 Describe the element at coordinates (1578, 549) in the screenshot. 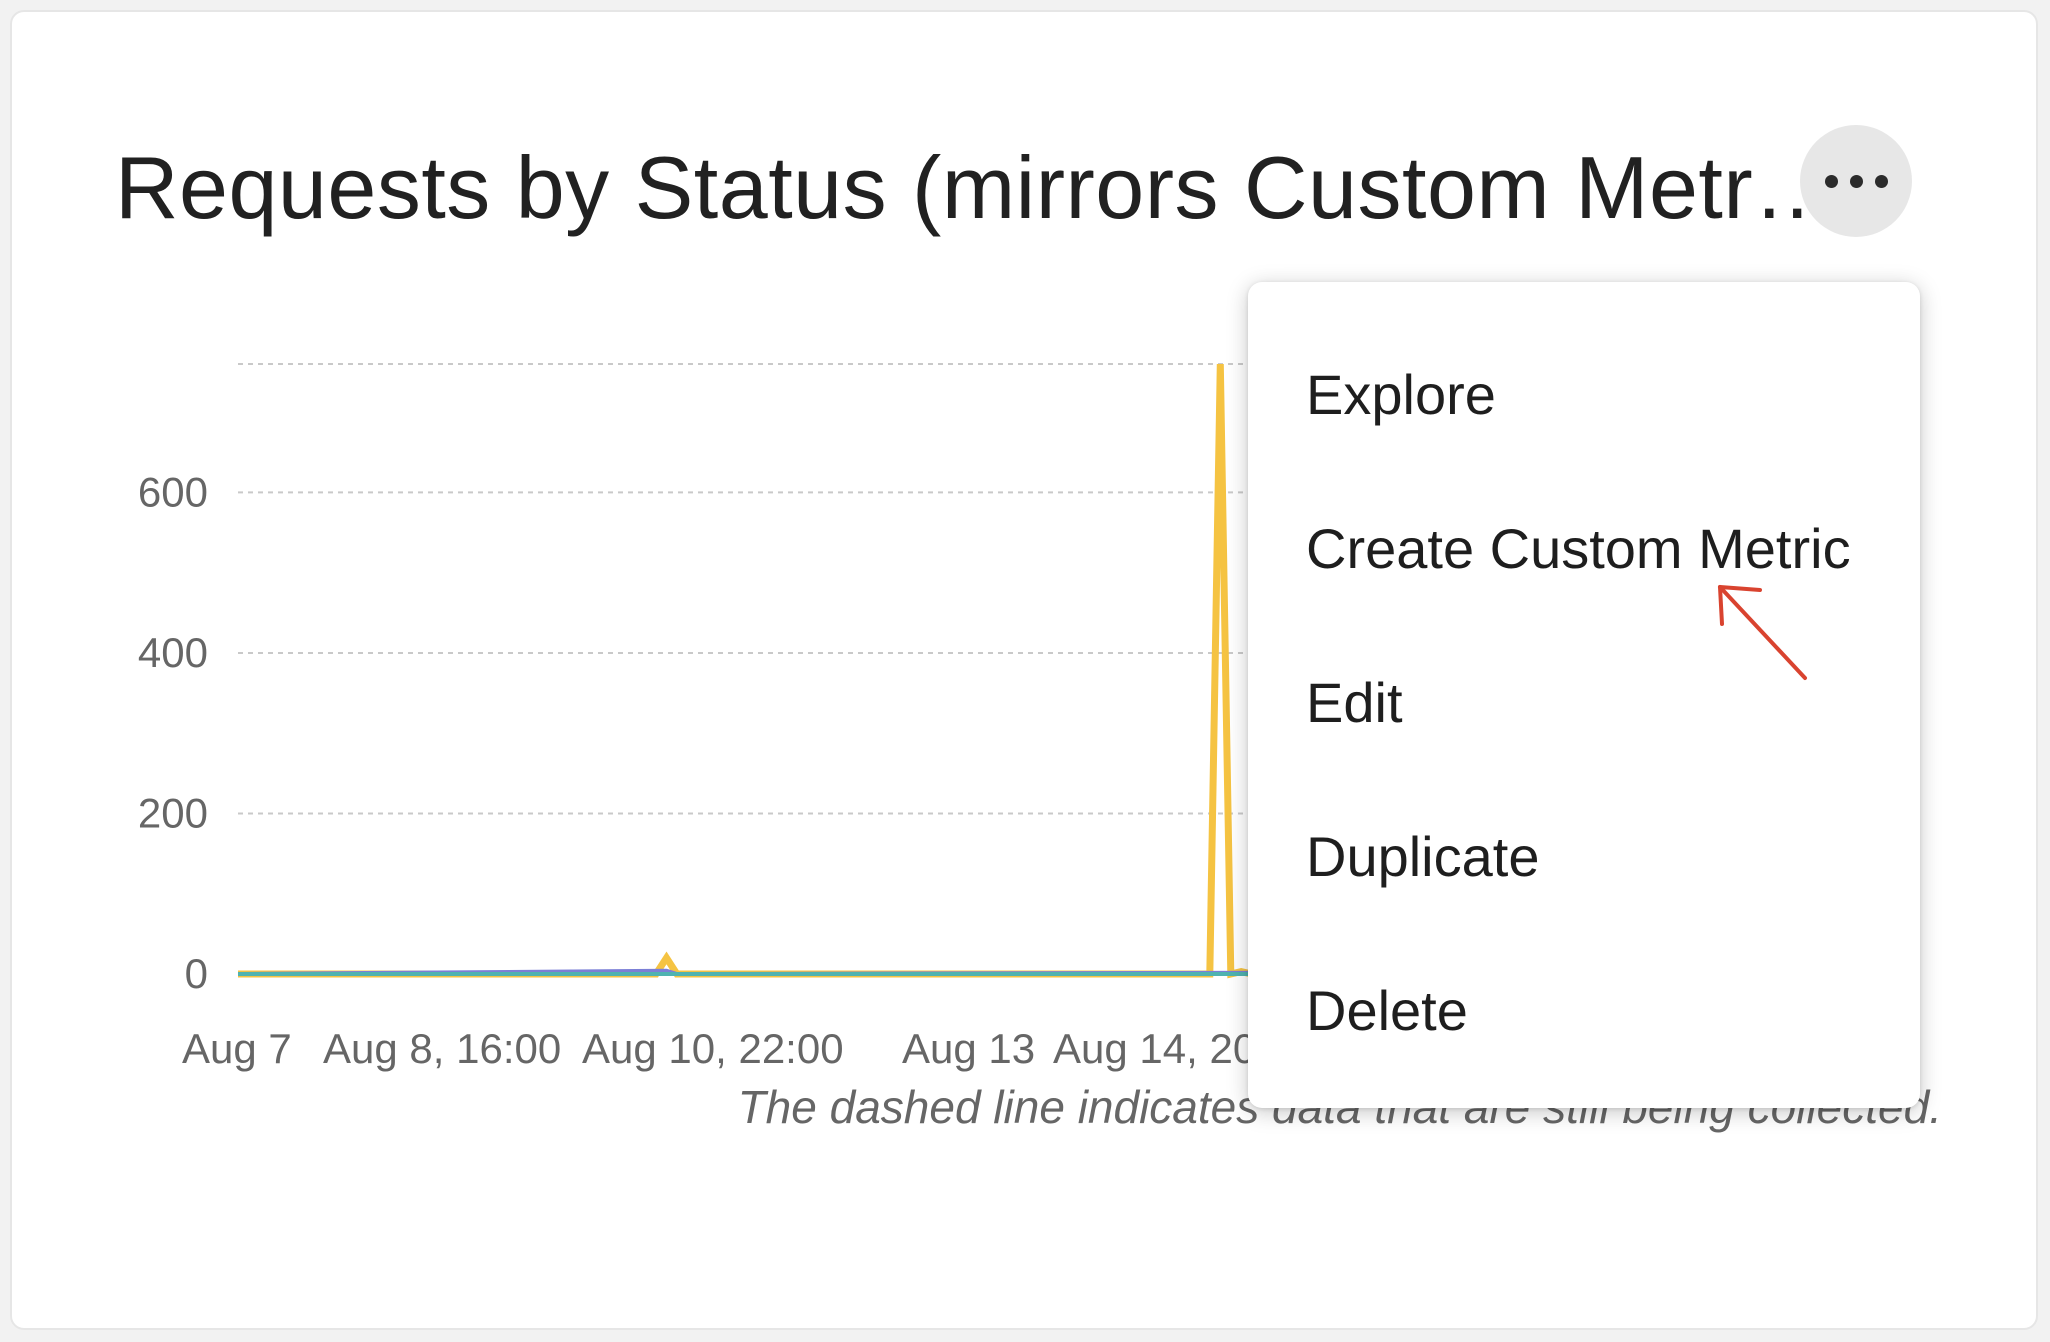

I see `menu-item-create-custom-metric: Create Custom Metric` at that location.